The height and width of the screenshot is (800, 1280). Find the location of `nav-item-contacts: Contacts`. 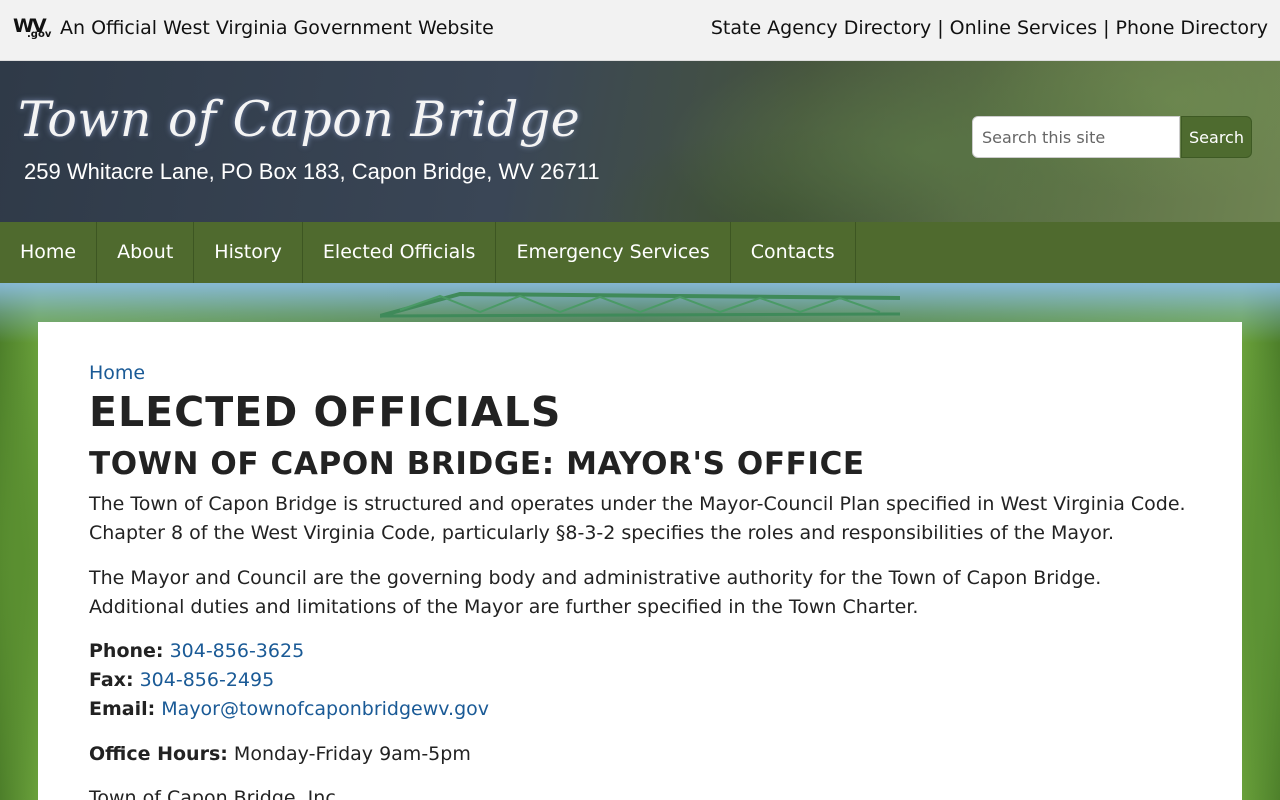

nav-item-contacts: Contacts is located at coordinates (793, 252).